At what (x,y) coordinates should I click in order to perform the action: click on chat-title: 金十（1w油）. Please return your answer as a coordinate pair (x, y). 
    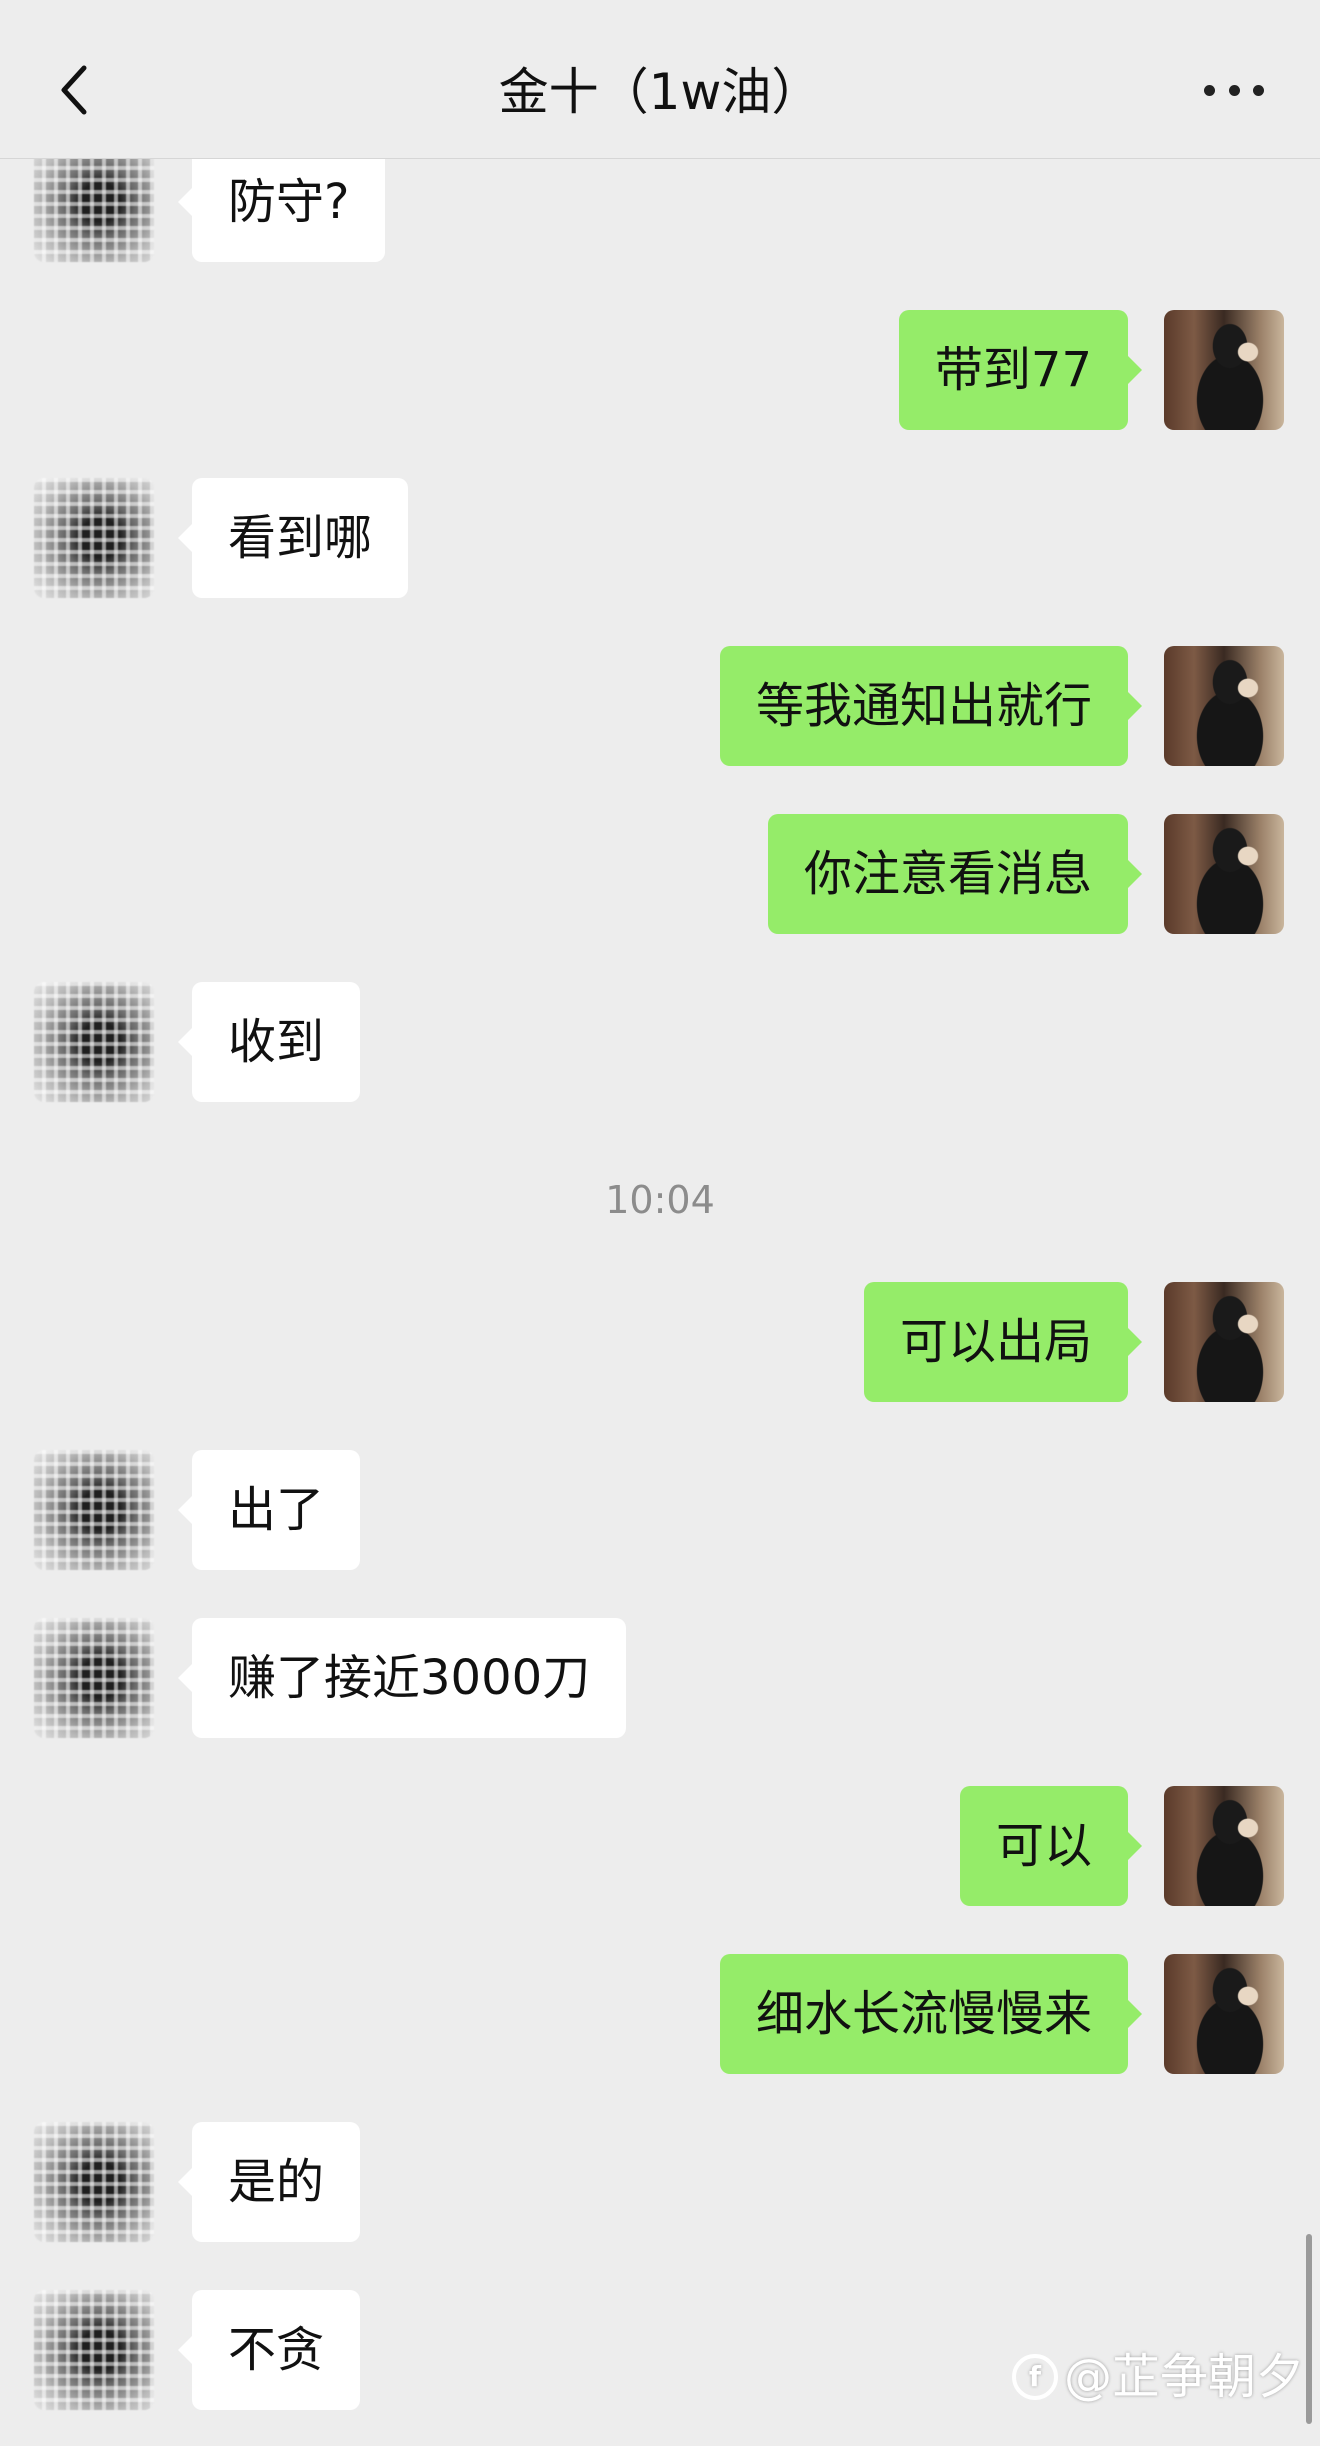
    Looking at the image, I should click on (660, 92).